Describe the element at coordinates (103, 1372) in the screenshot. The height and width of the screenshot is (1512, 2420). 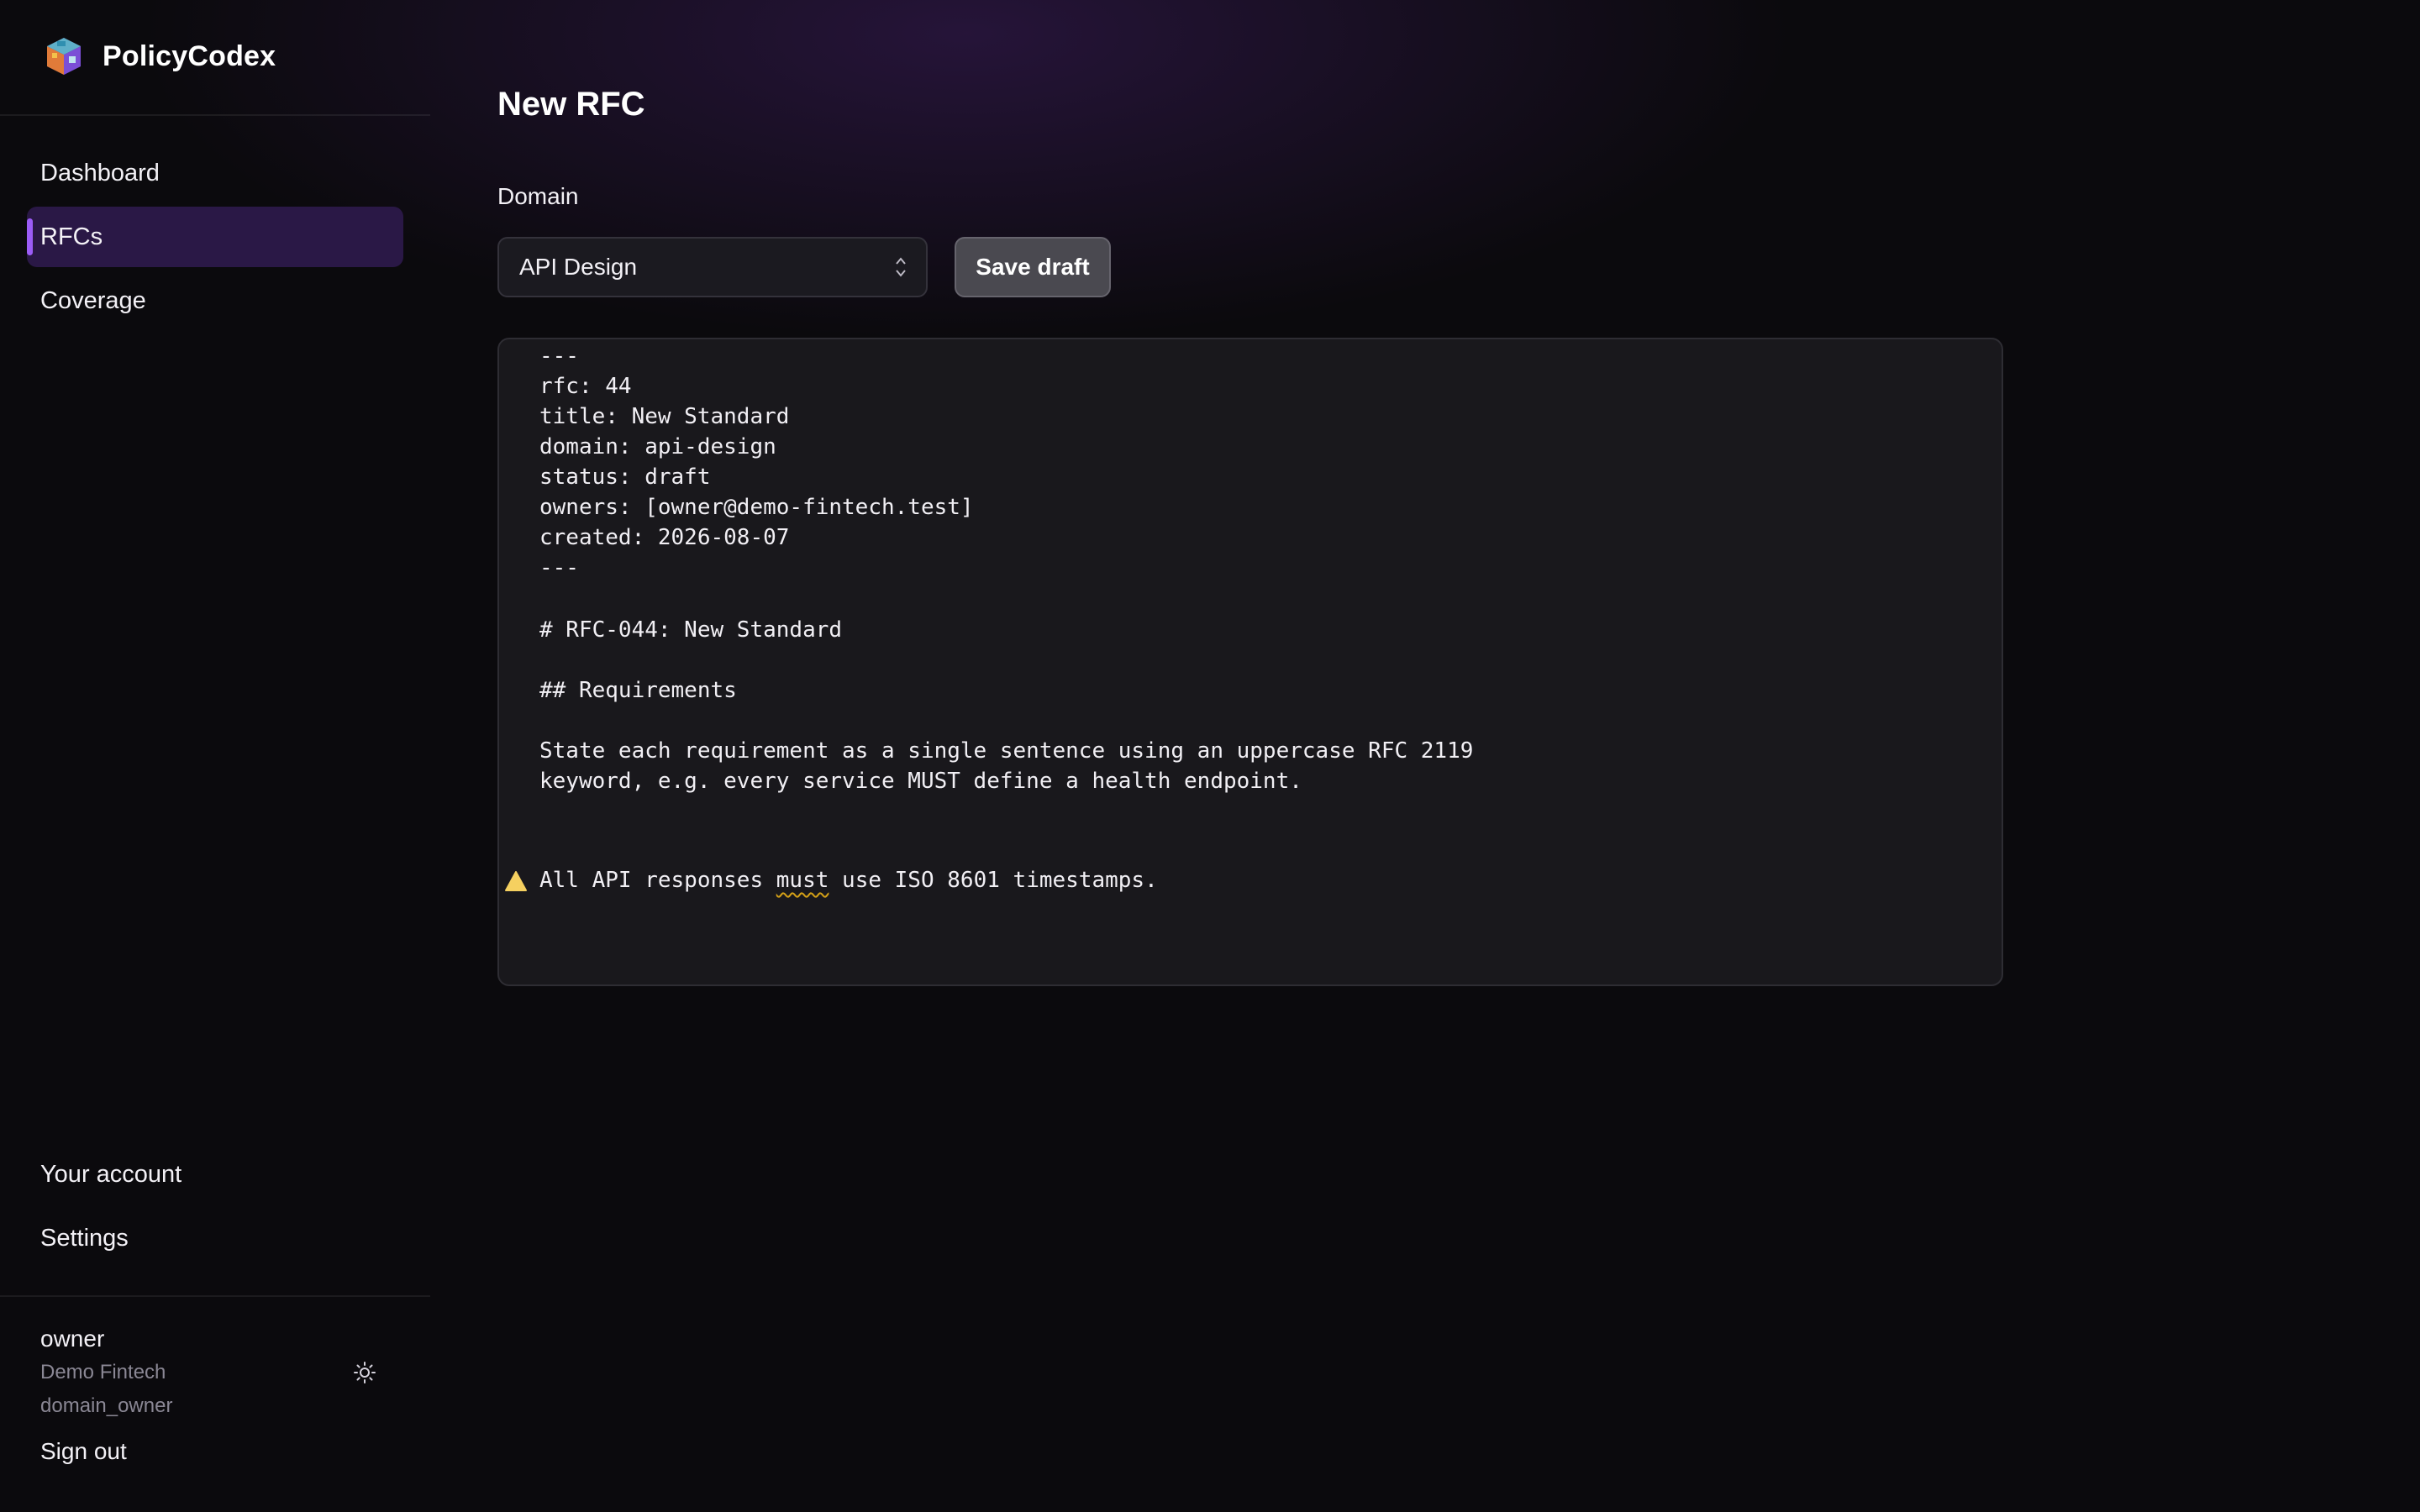
I see `user-org: Demo Fintech` at that location.